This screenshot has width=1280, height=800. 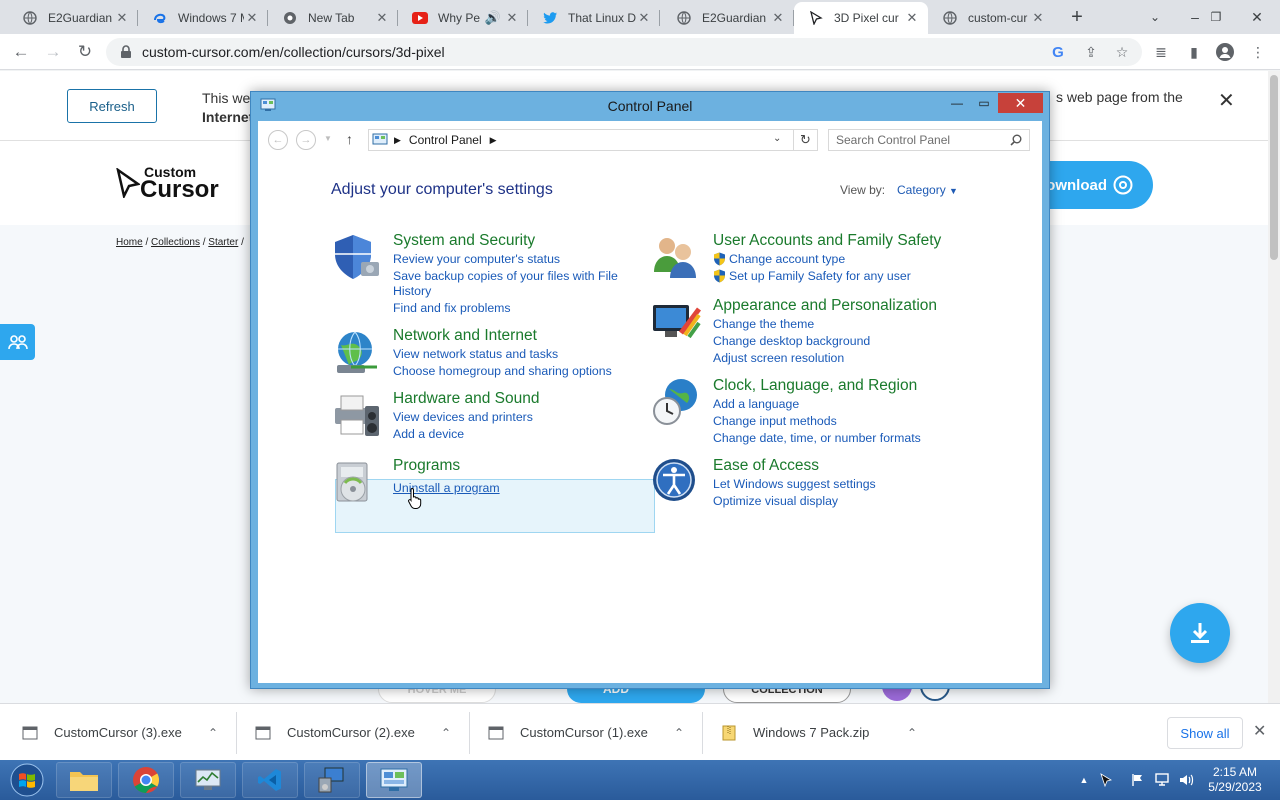 What do you see at coordinates (203, 18) in the screenshot?
I see `tab-windows7: Windows 7 M ✕` at bounding box center [203, 18].